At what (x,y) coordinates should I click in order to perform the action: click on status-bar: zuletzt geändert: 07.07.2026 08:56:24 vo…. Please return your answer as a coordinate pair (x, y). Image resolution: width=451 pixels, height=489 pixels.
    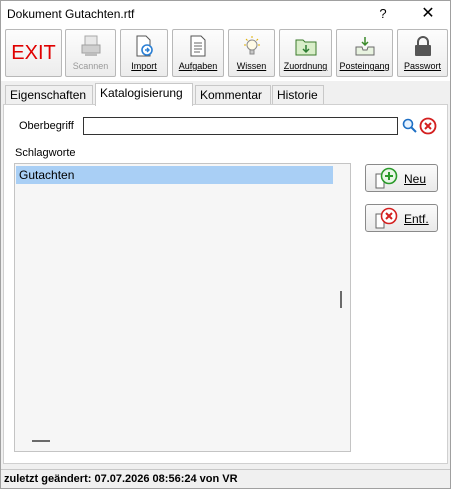
    Looking at the image, I should click on (225, 478).